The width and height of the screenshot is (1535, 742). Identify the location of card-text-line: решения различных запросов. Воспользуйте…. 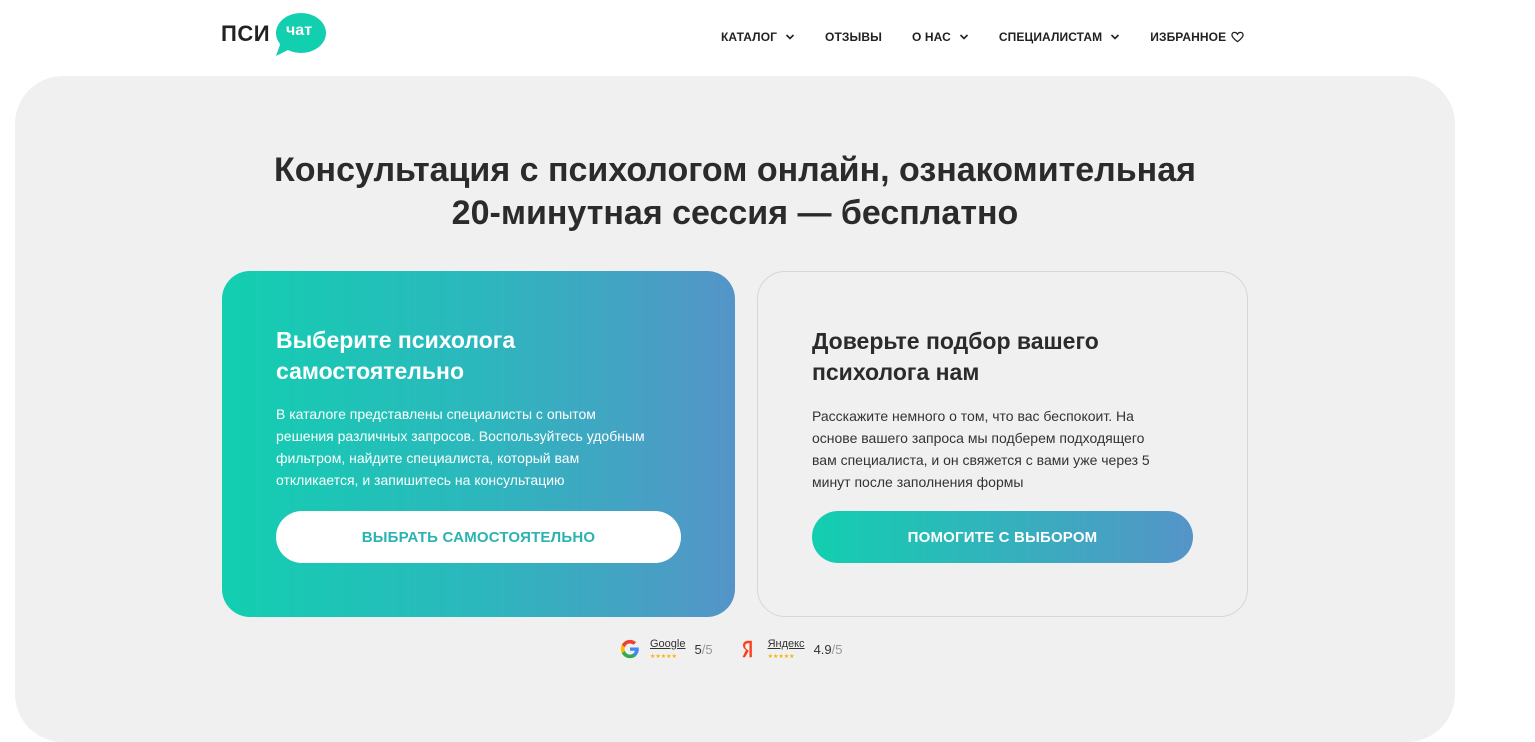
(460, 436).